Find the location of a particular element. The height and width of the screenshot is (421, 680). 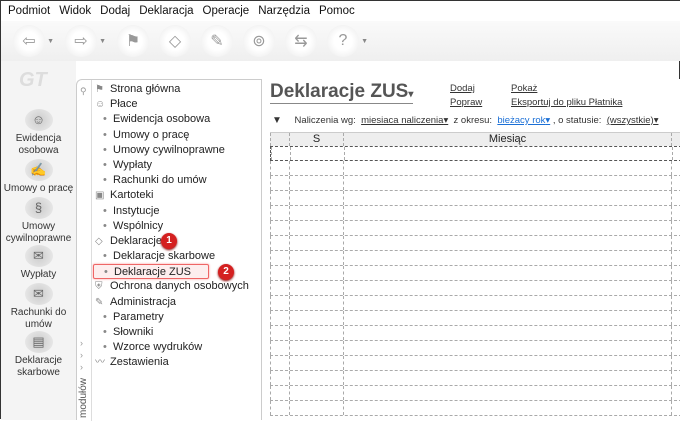

help-icon: ? ▼ is located at coordinates (347, 41).